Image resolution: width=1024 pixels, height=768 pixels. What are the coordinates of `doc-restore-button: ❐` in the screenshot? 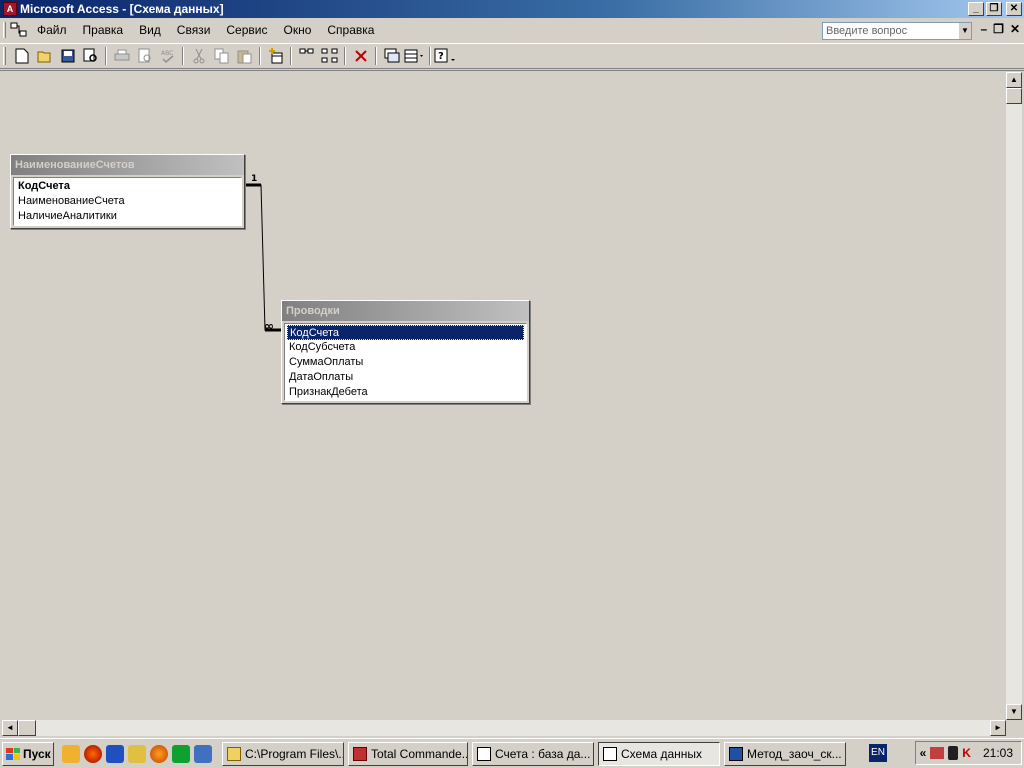 It's located at (998, 29).